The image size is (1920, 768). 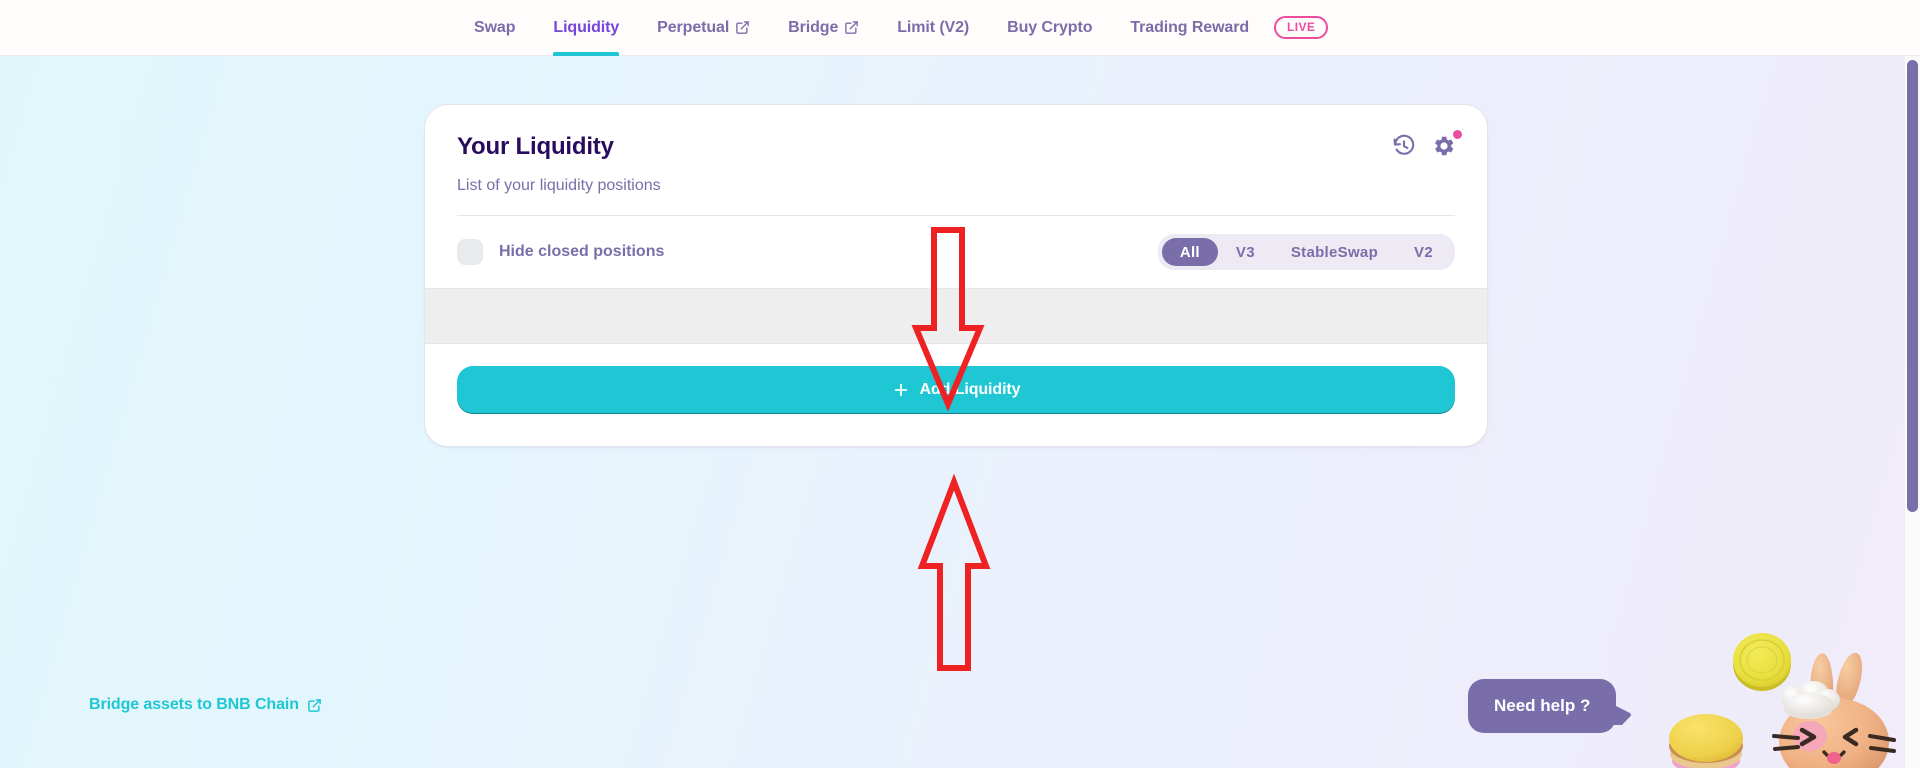 I want to click on filter-tab-v2: V2, so click(x=1423, y=252).